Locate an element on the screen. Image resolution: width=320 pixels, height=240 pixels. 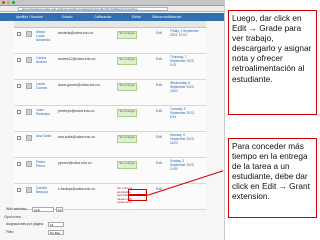
student-email: andres12@udea.edu.co is located at coordinates (77, 59).